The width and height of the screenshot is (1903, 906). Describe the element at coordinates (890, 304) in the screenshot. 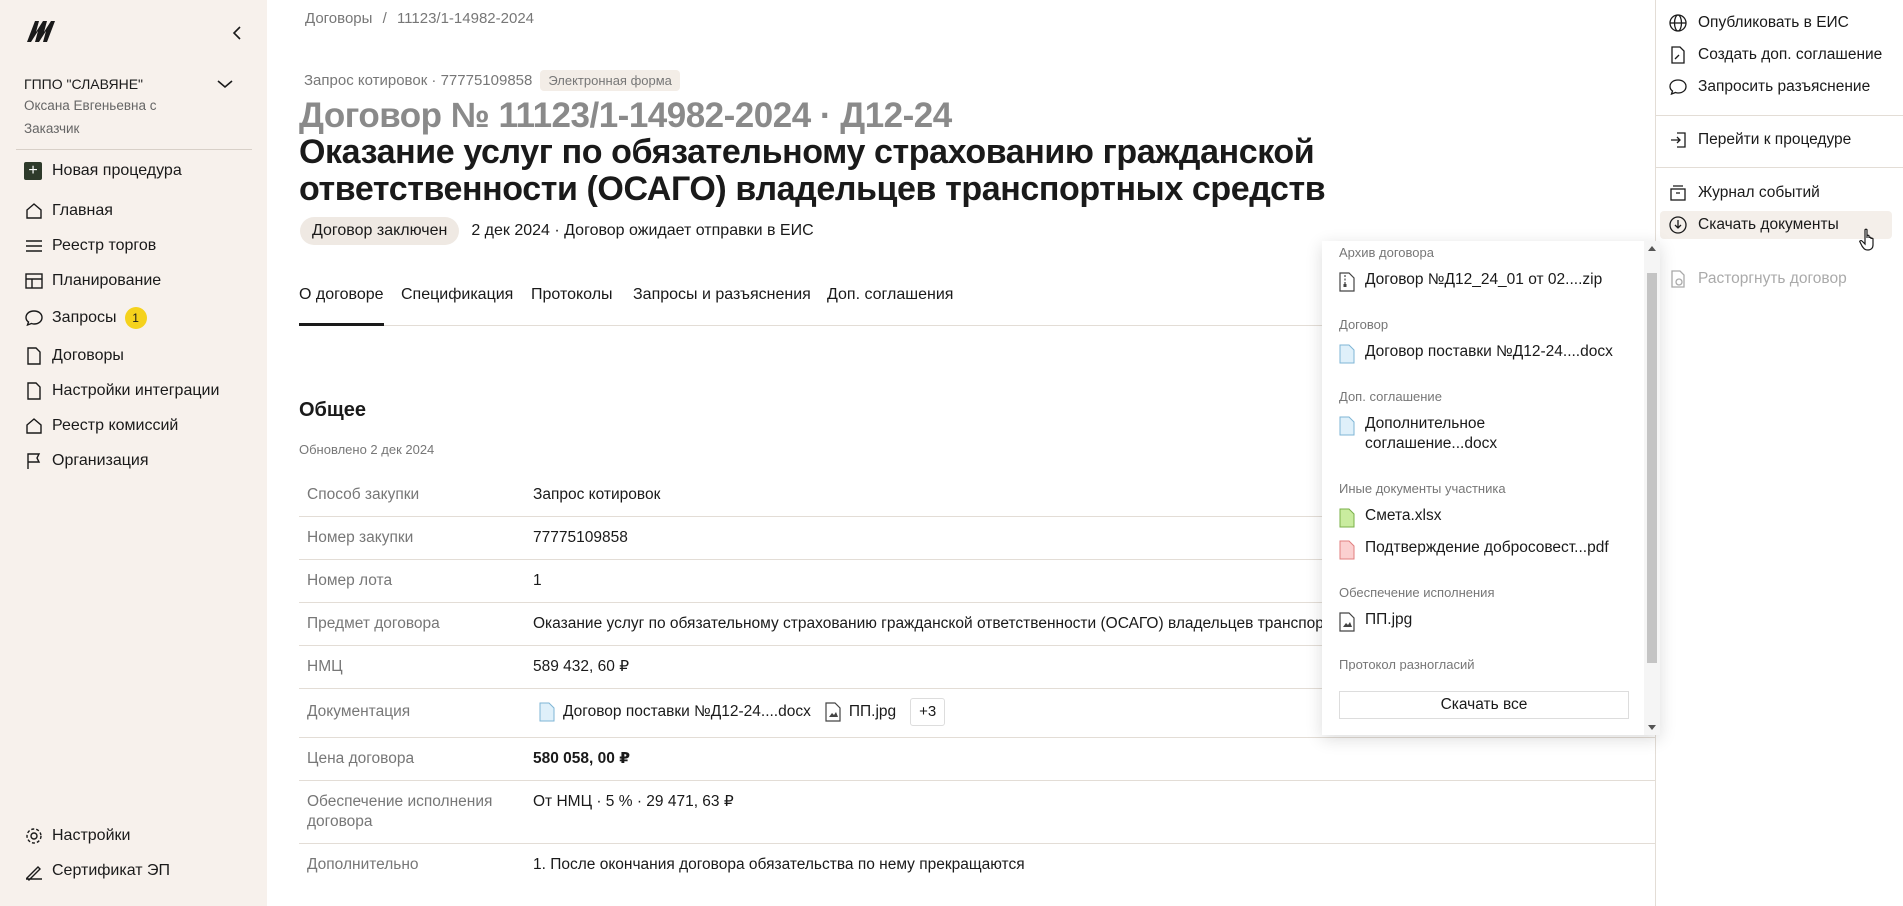

I see `tab-agreements: Доп. соглашения` at that location.